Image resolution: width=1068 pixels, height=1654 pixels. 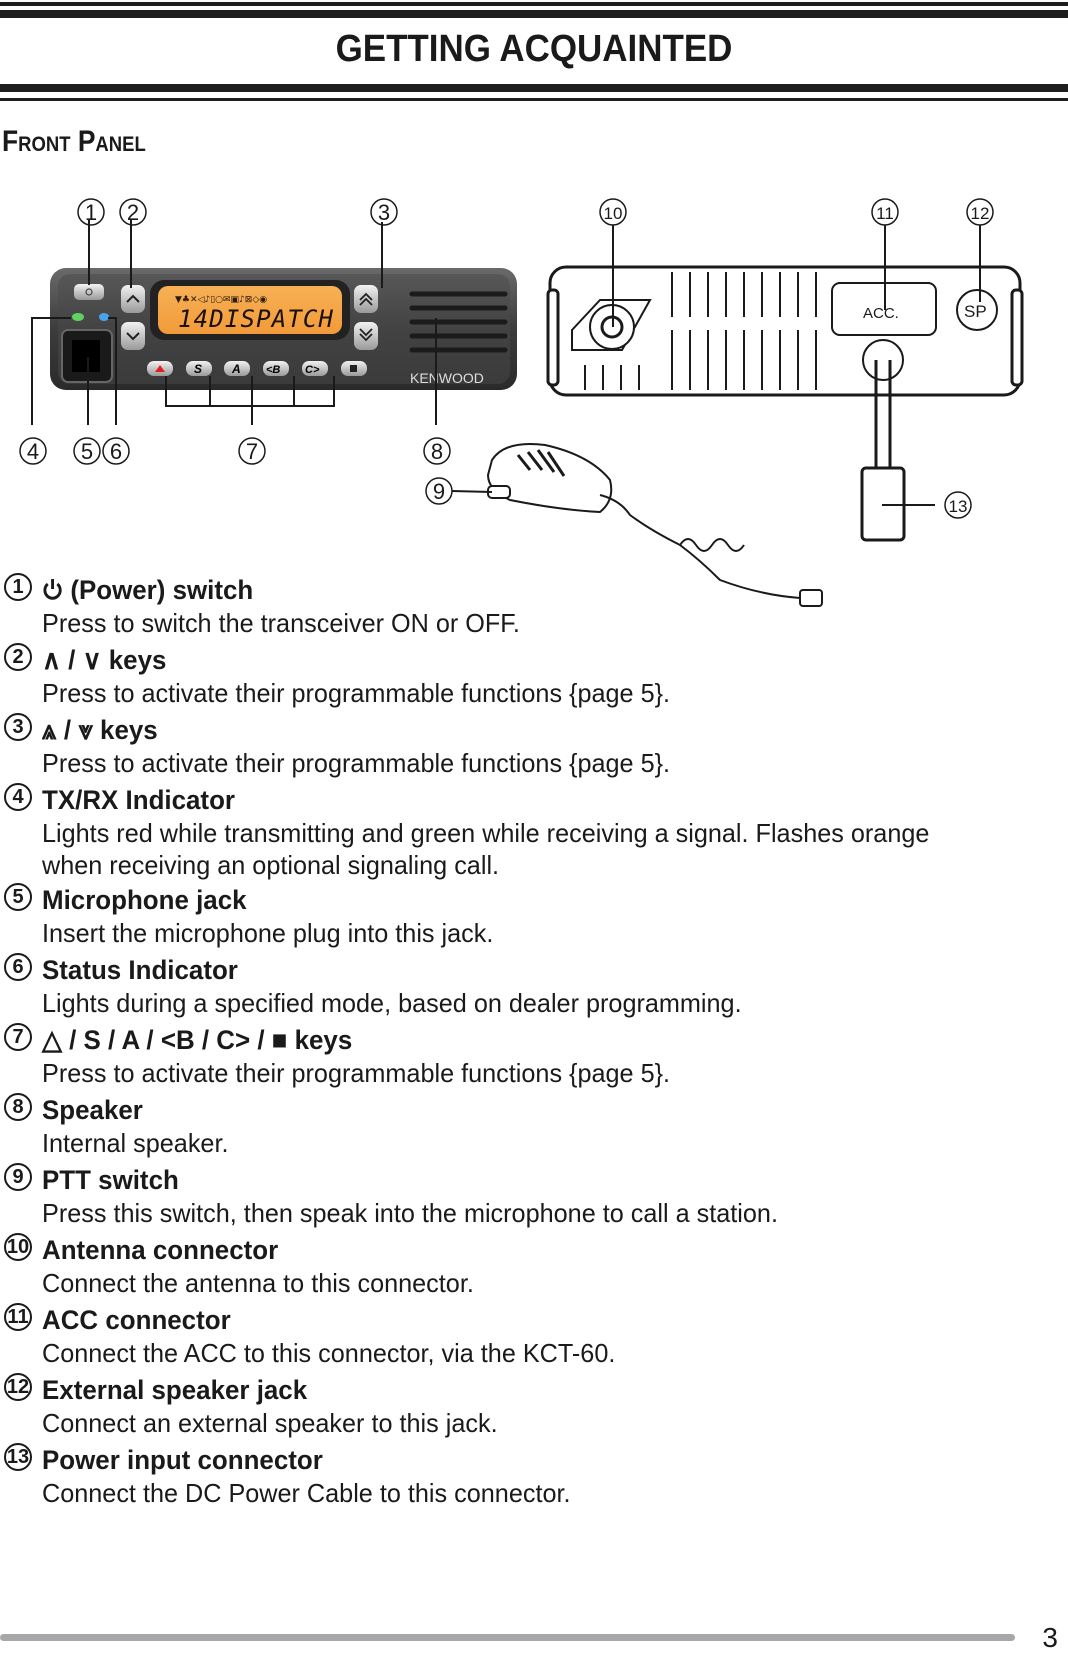 I want to click on item-heading: Microphone jack, so click(x=144, y=900).